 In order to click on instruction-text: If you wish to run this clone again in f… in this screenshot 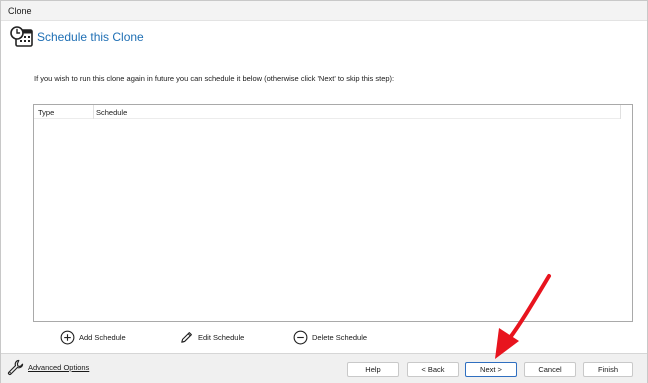, I will do `click(214, 78)`.